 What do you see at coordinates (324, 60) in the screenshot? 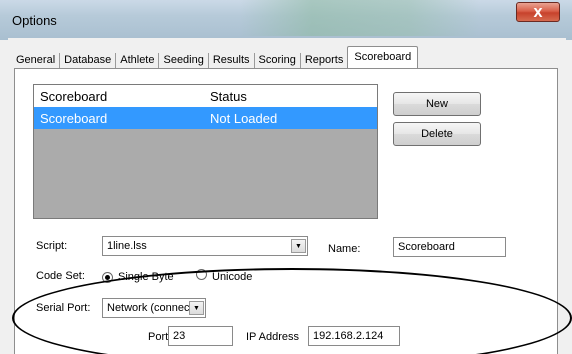
I see `tab-reports: Reports` at bounding box center [324, 60].